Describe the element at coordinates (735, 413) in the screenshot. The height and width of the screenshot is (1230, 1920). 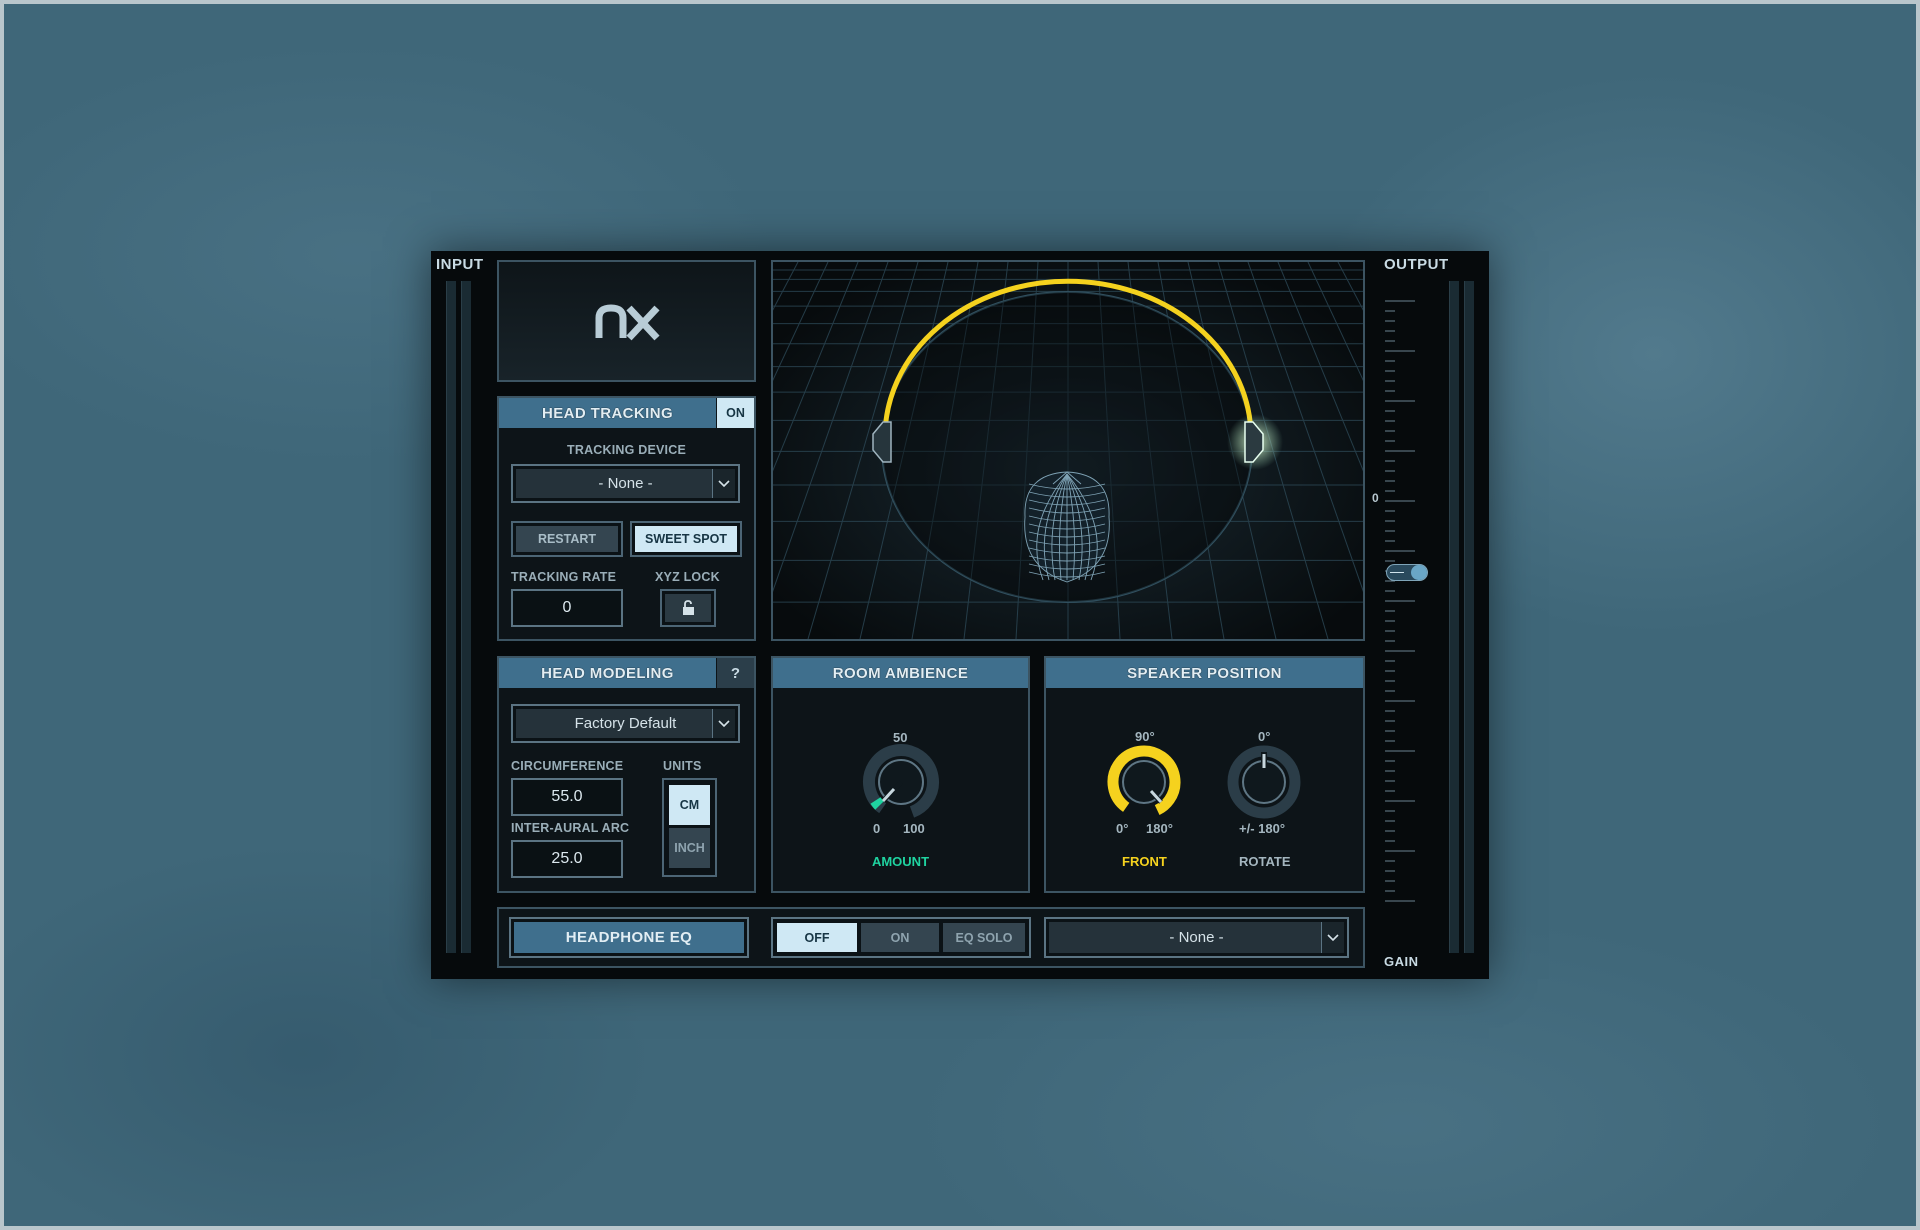
I see `head-tracking-toggle: ON` at that location.